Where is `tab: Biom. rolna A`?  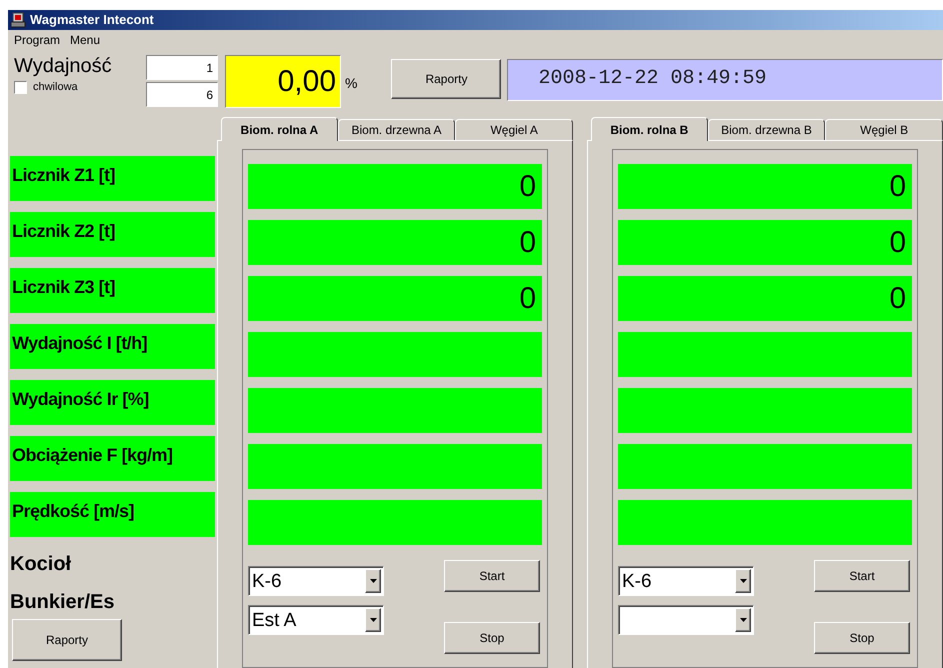 tab: Biom. rolna A is located at coordinates (279, 129).